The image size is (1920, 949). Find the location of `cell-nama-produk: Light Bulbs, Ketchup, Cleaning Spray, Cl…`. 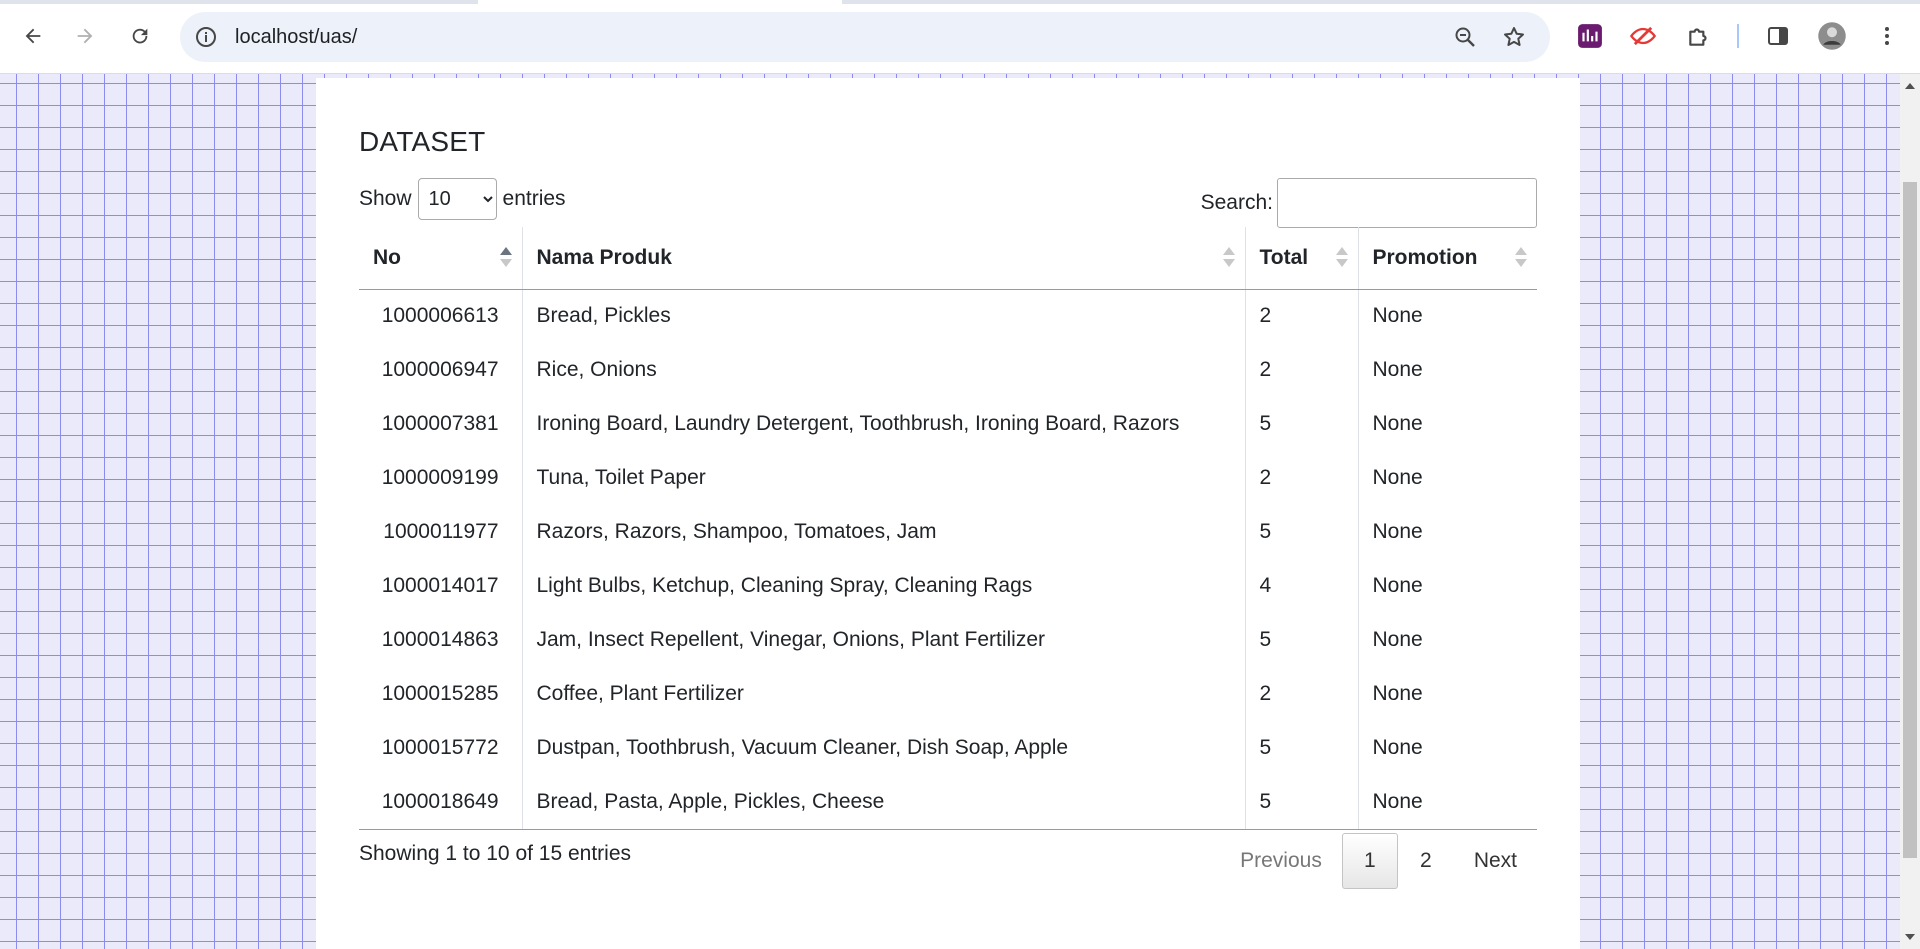

cell-nama-produk: Light Bulbs, Ketchup, Cleaning Spray, Cl… is located at coordinates (883, 586).